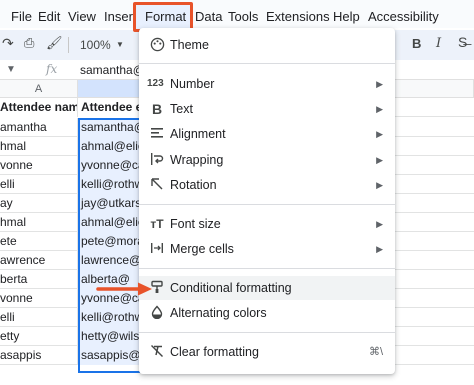 The image size is (474, 385). I want to click on menu-item-label: Alternating colors, so click(218, 313).